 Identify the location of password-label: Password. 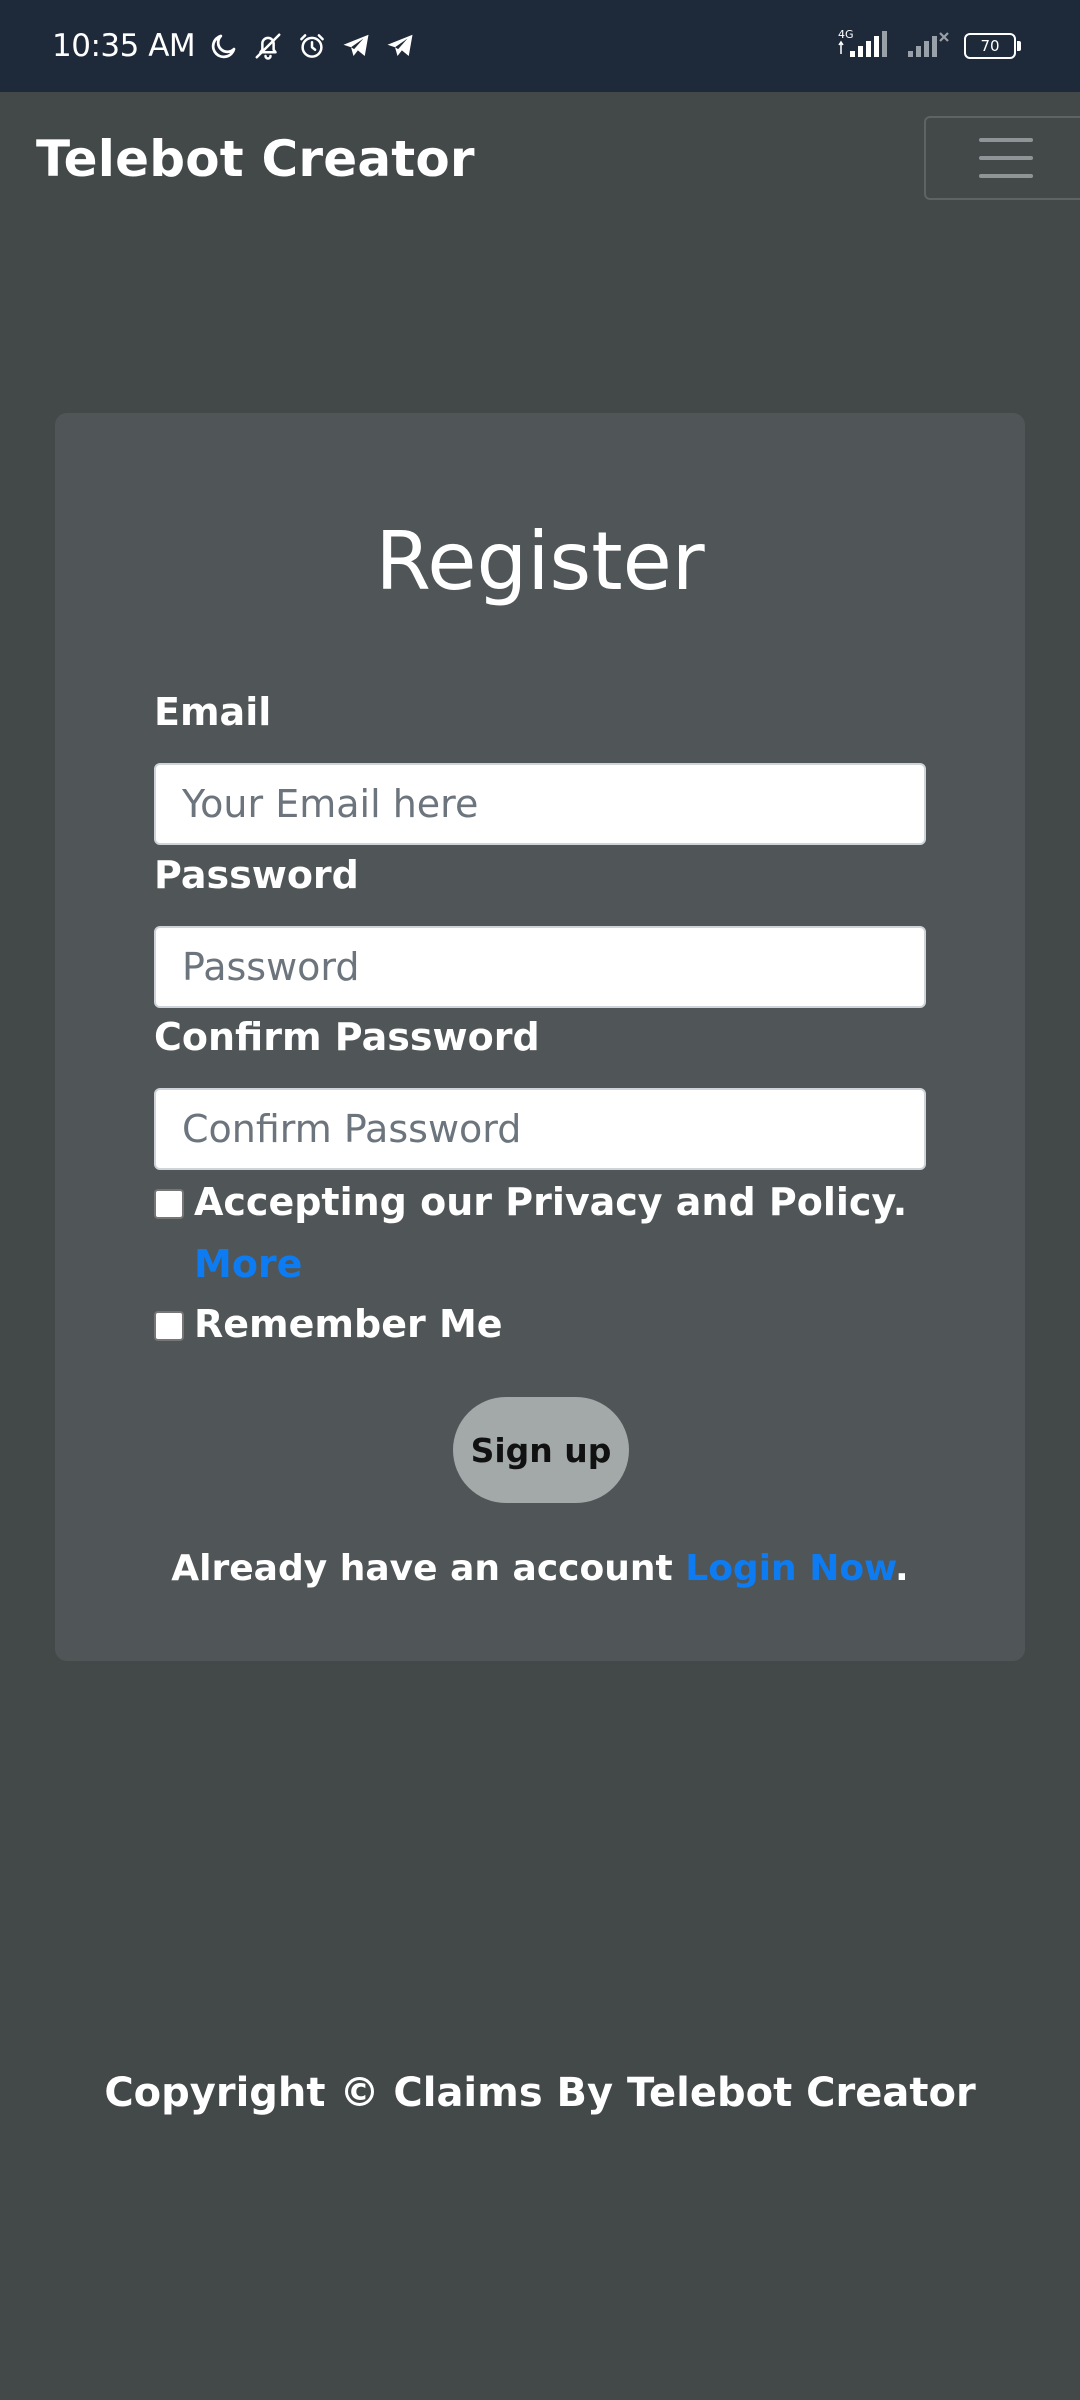
(256, 875).